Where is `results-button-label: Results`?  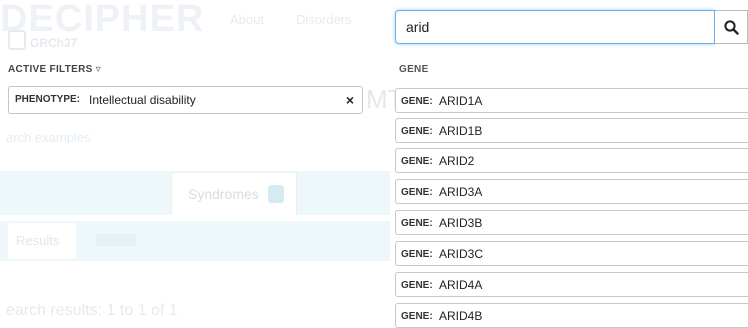
results-button-label: Results is located at coordinates (38, 240).